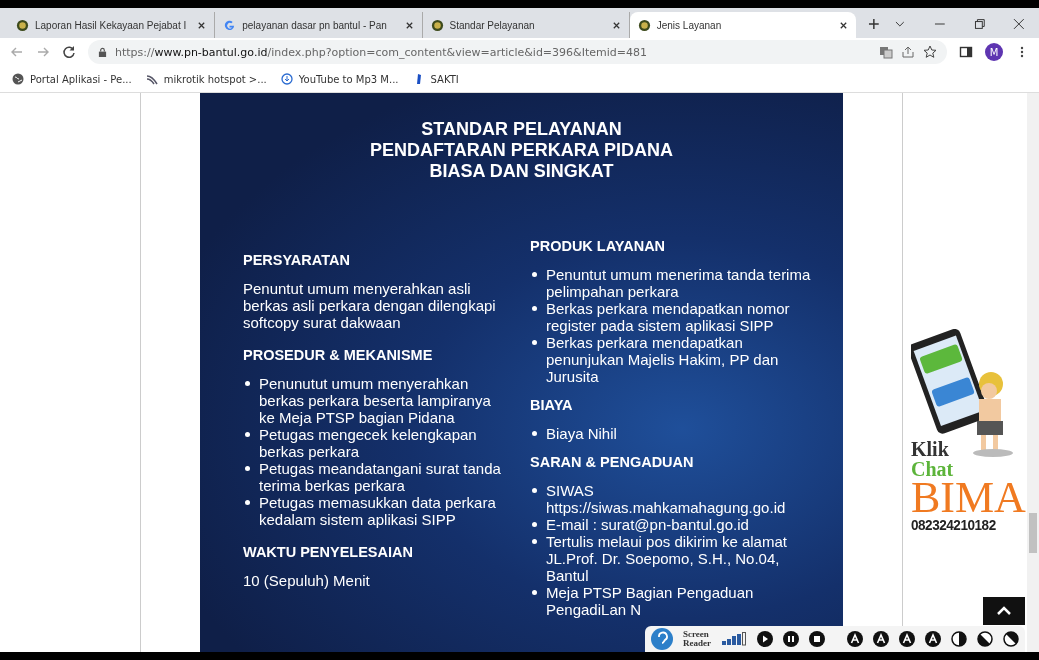 The image size is (1039, 660). Describe the element at coordinates (111, 25) in the screenshot. I see `tab-title: Laporan Hasil Kekayaan Pejabat I` at that location.